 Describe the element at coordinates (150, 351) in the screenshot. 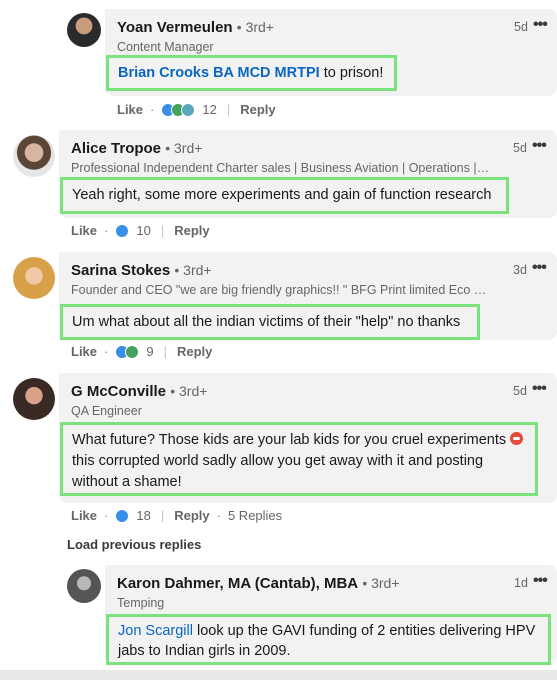

I see `reaction-count: 9` at that location.